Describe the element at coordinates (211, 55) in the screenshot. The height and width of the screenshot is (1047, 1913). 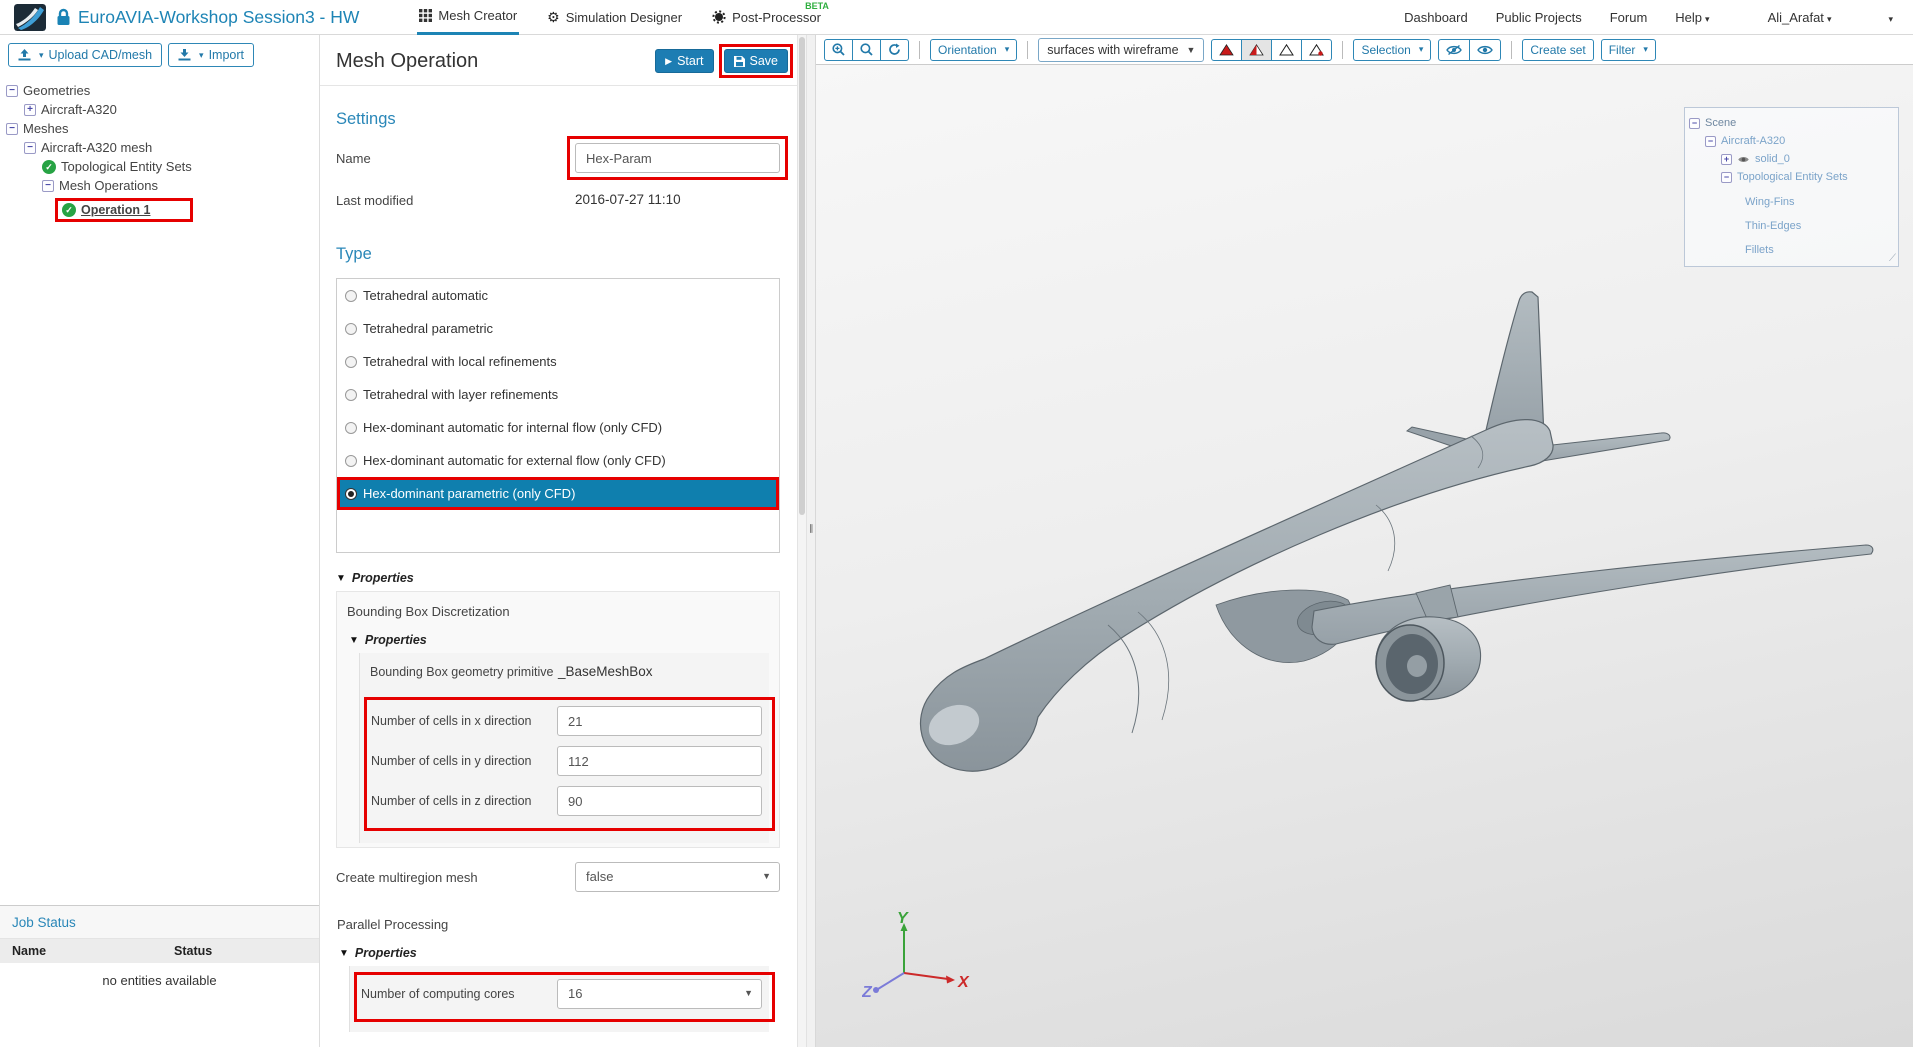
I see `import-button: ▾ Import` at that location.